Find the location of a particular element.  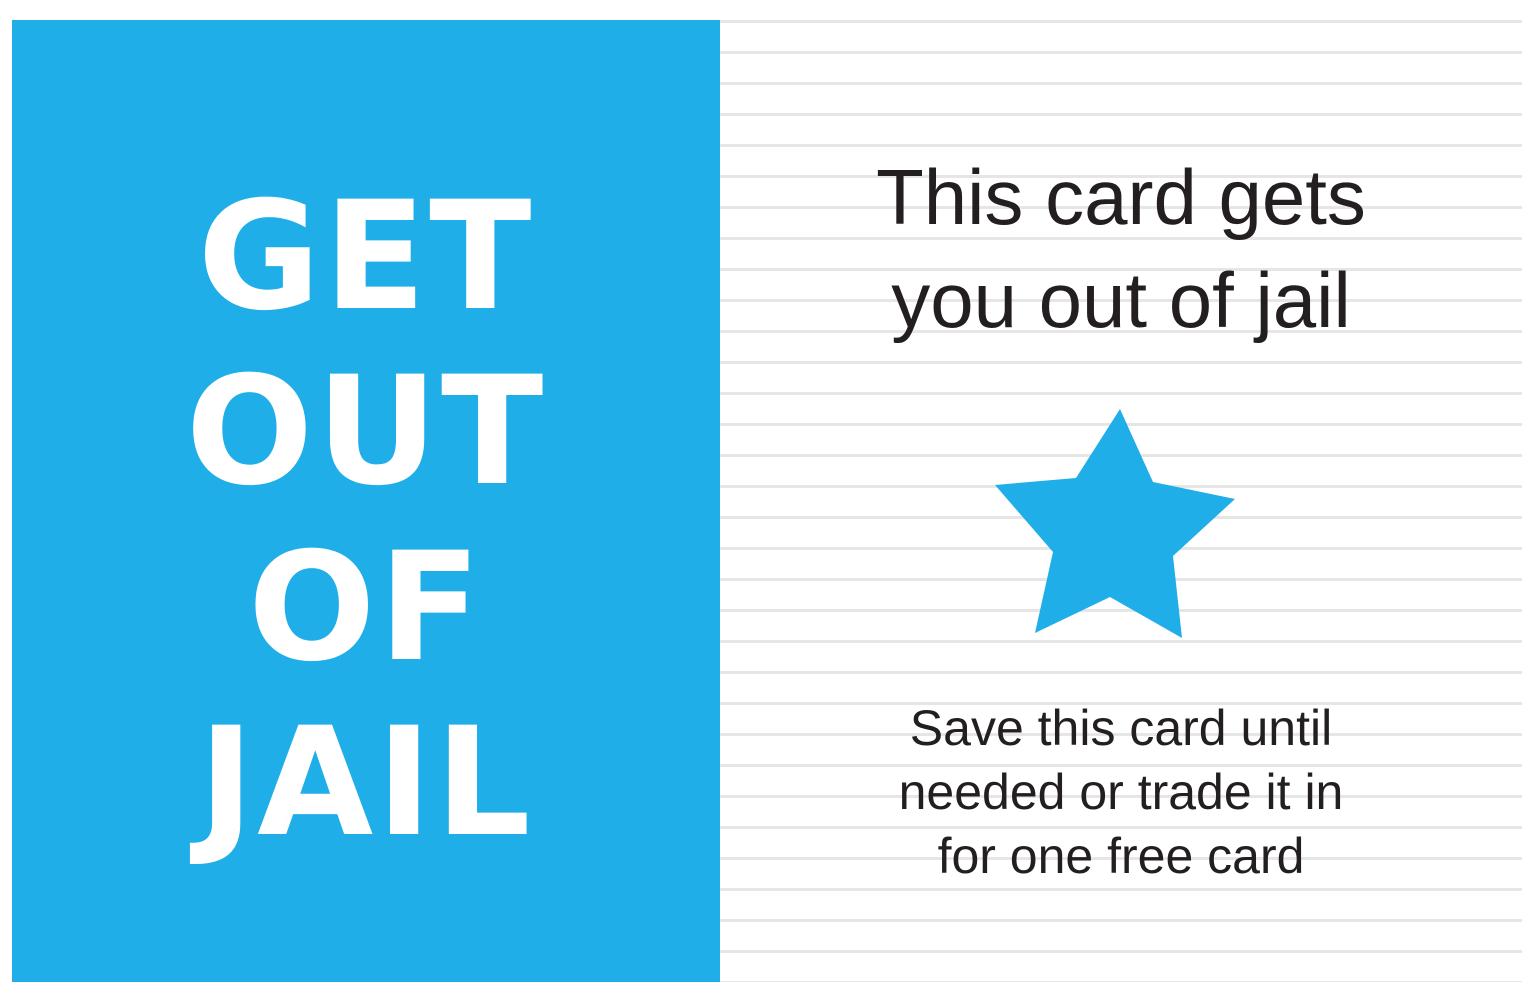

headline-line-1: This card gets is located at coordinates (1121, 197).